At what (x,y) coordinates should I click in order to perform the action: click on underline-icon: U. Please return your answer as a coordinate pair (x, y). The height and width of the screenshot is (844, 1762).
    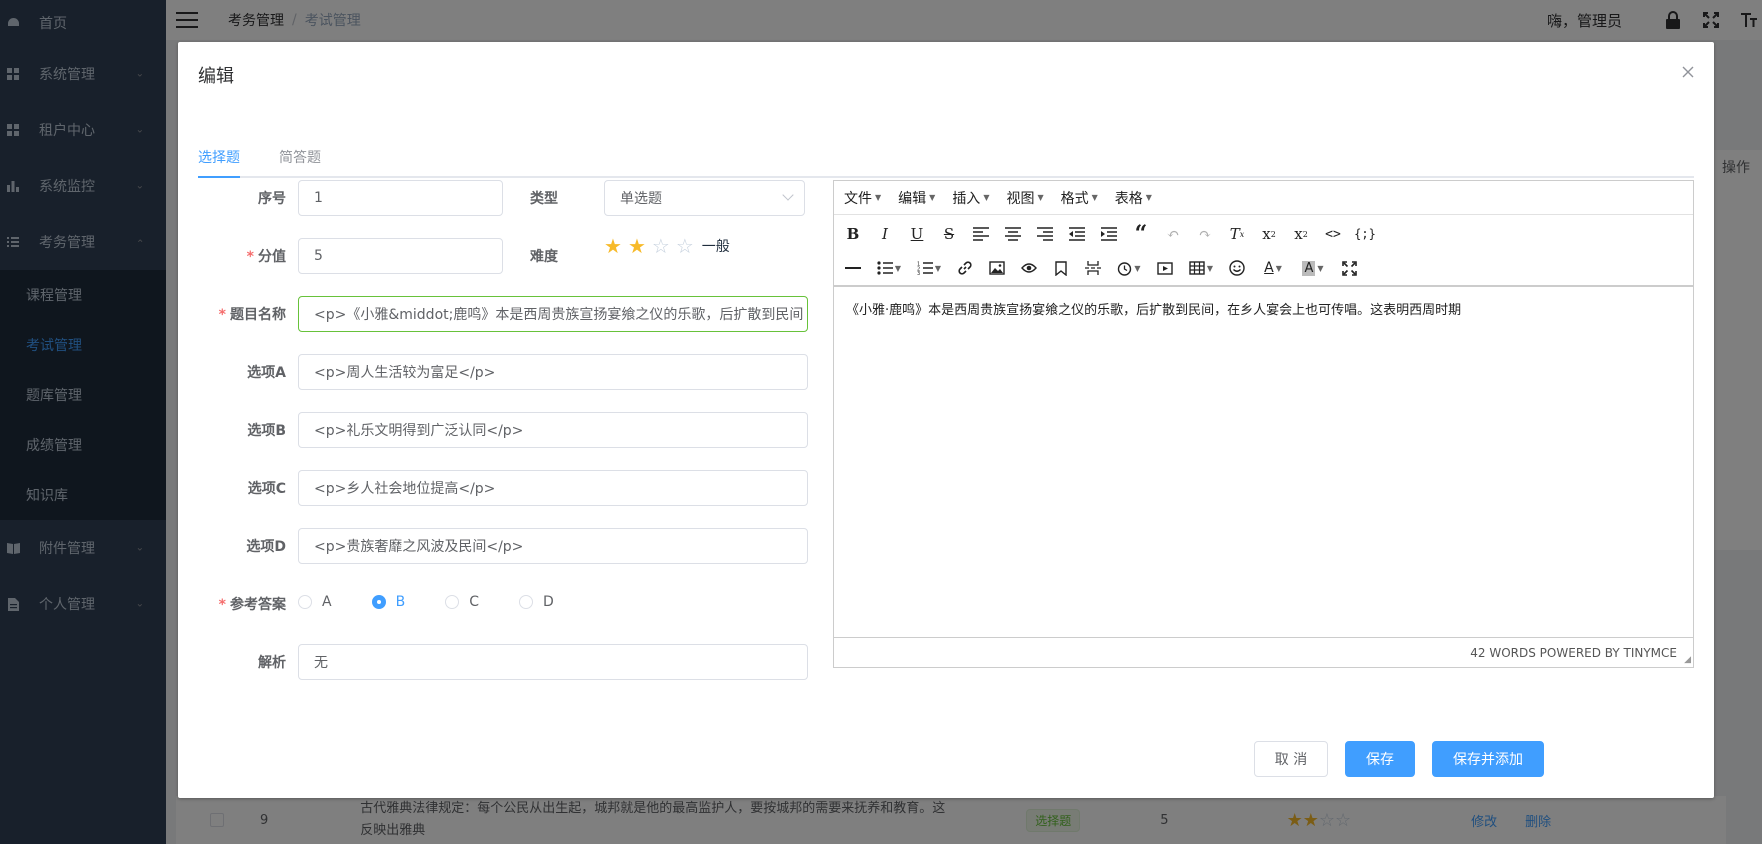
    Looking at the image, I should click on (917, 234).